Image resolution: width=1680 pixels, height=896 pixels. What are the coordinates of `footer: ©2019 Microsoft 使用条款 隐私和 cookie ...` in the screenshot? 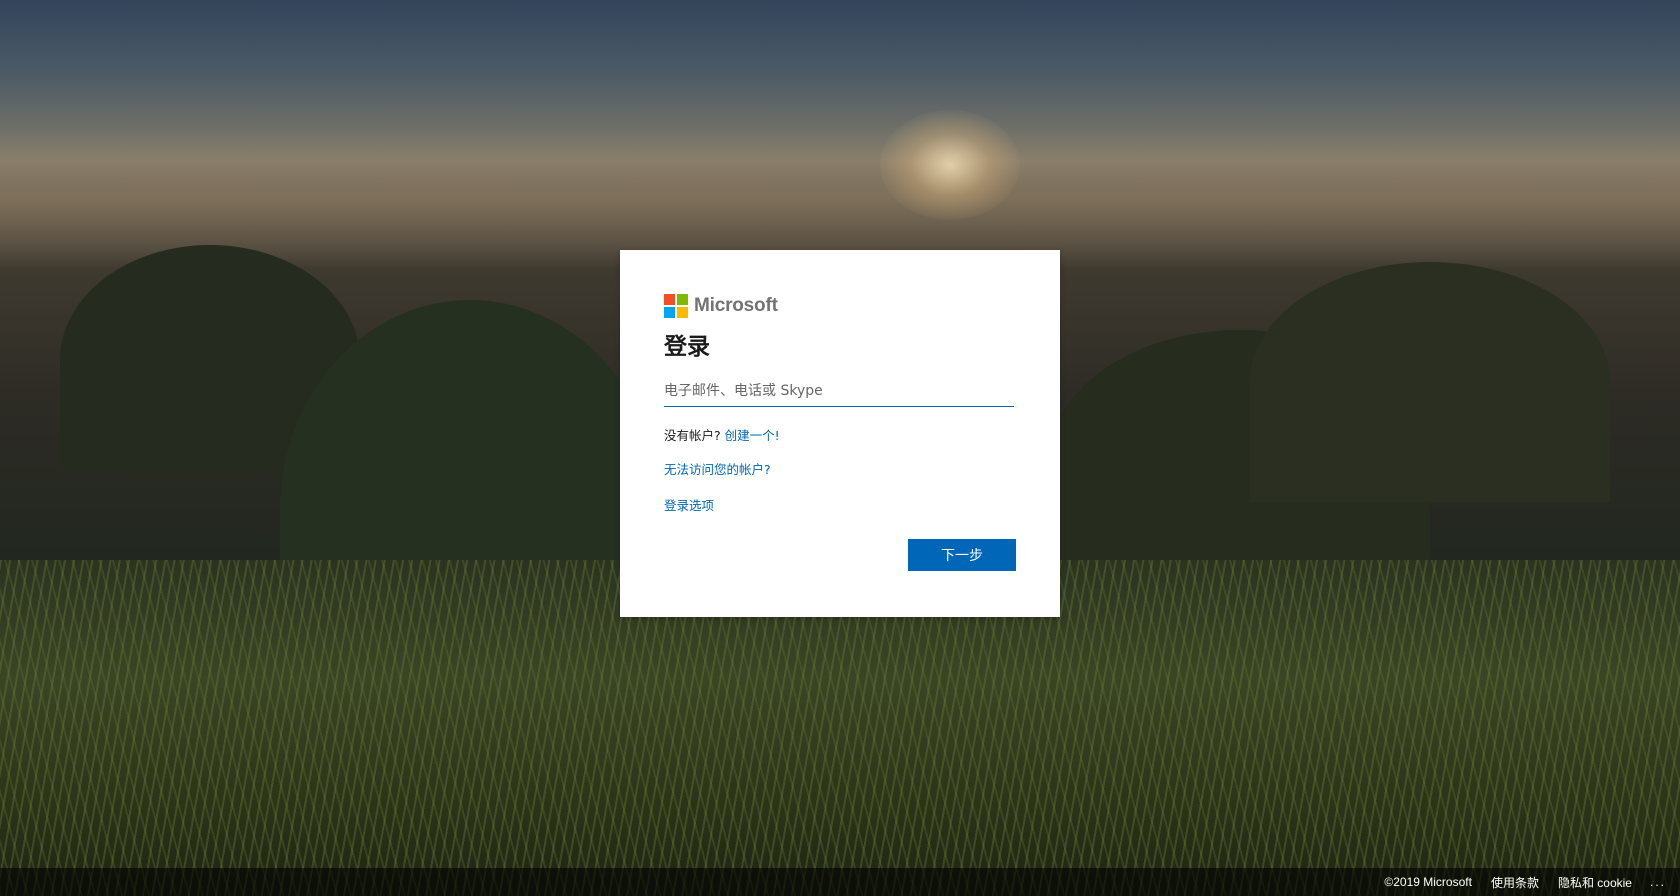 It's located at (840, 882).